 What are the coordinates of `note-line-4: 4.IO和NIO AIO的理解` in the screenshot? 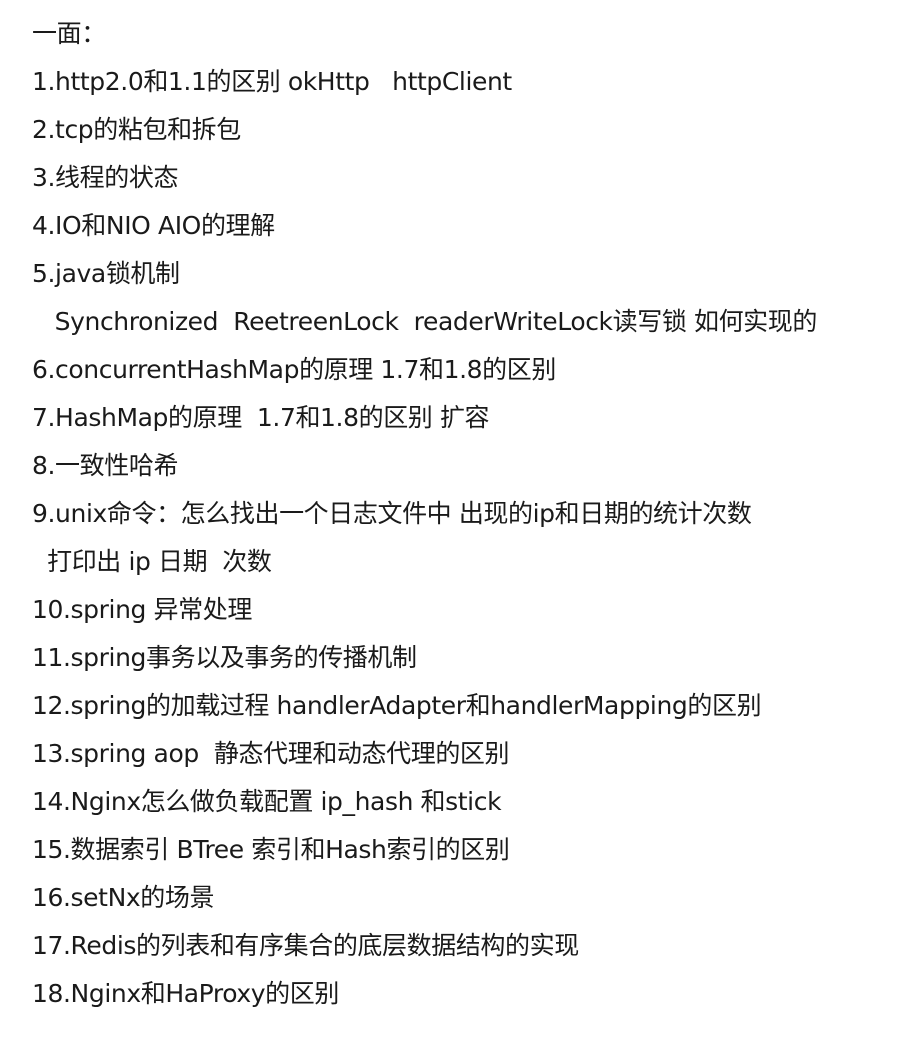 It's located at (153, 225).